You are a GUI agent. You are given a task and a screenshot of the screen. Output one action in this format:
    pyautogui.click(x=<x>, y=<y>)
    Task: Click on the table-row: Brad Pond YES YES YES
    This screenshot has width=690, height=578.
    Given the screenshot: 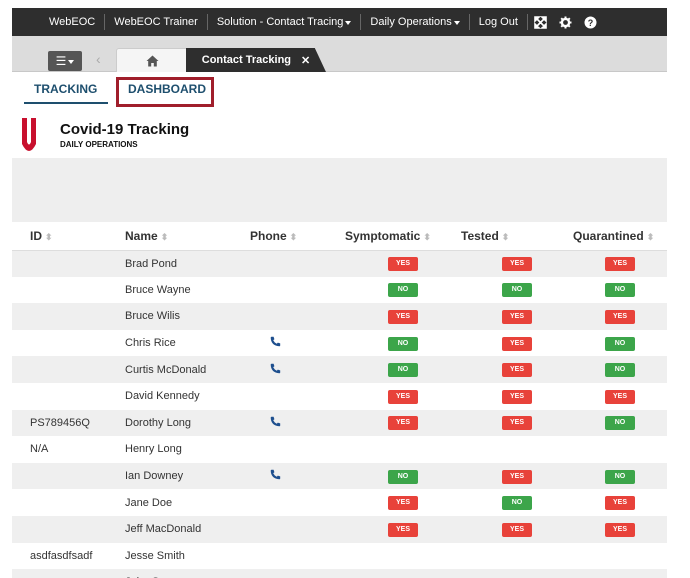 What is the action you would take?
    pyautogui.click(x=339, y=263)
    